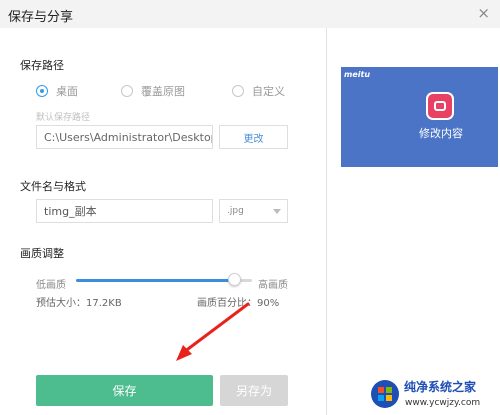 This screenshot has height=415, width=500. What do you see at coordinates (440, 387) in the screenshot?
I see `watermark-title: 纯净系统之家` at bounding box center [440, 387].